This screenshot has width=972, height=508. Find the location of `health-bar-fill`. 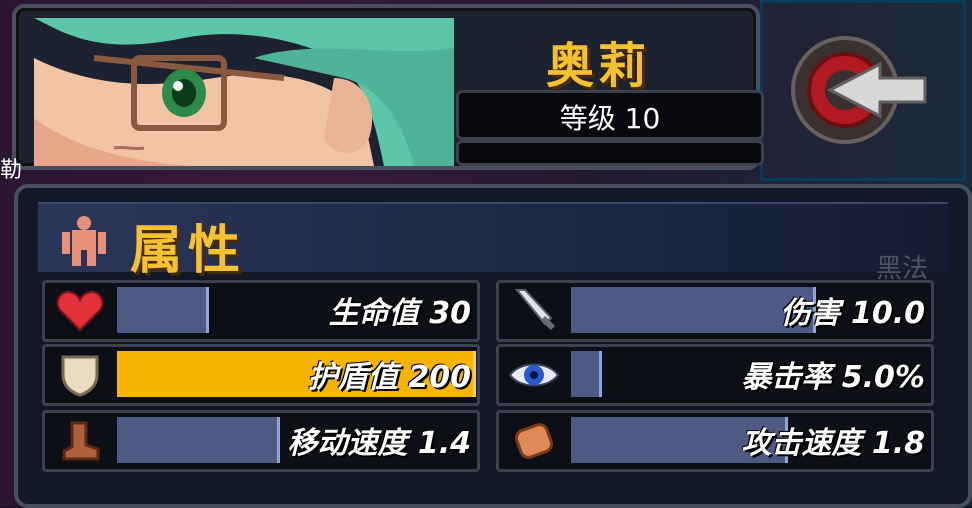

health-bar-fill is located at coordinates (163, 310).